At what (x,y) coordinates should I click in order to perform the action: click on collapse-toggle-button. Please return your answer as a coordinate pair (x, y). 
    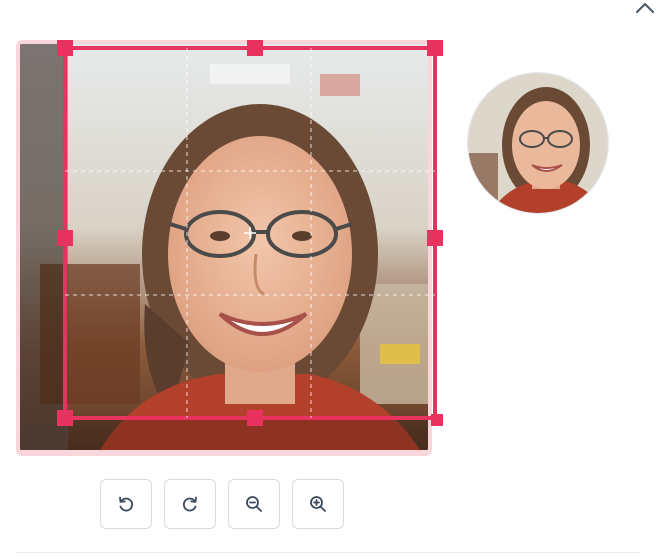
    Looking at the image, I should click on (646, 8).